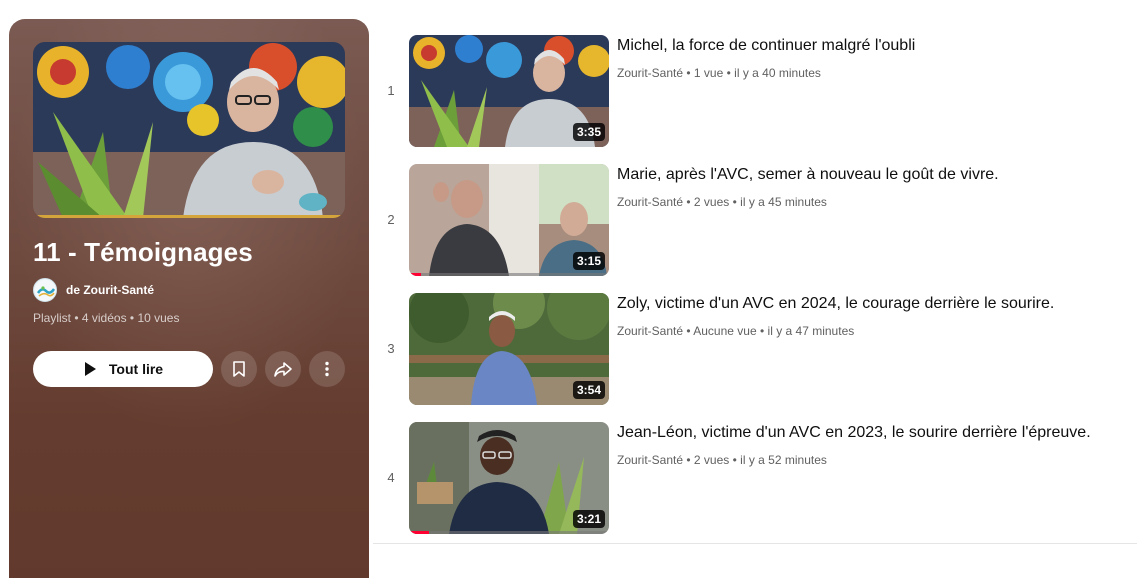 Image resolution: width=1137 pixels, height=578 pixels. I want to click on video-duration: 3:15, so click(588, 261).